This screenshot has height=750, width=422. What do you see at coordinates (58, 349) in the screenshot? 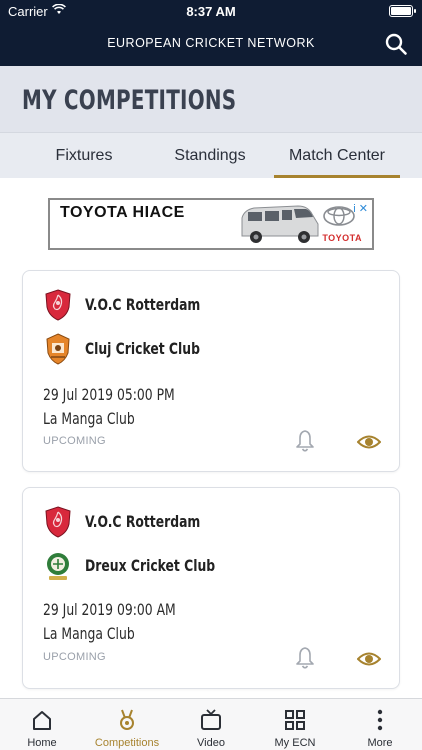
I see `cluj-cricket-club-crest-icon` at bounding box center [58, 349].